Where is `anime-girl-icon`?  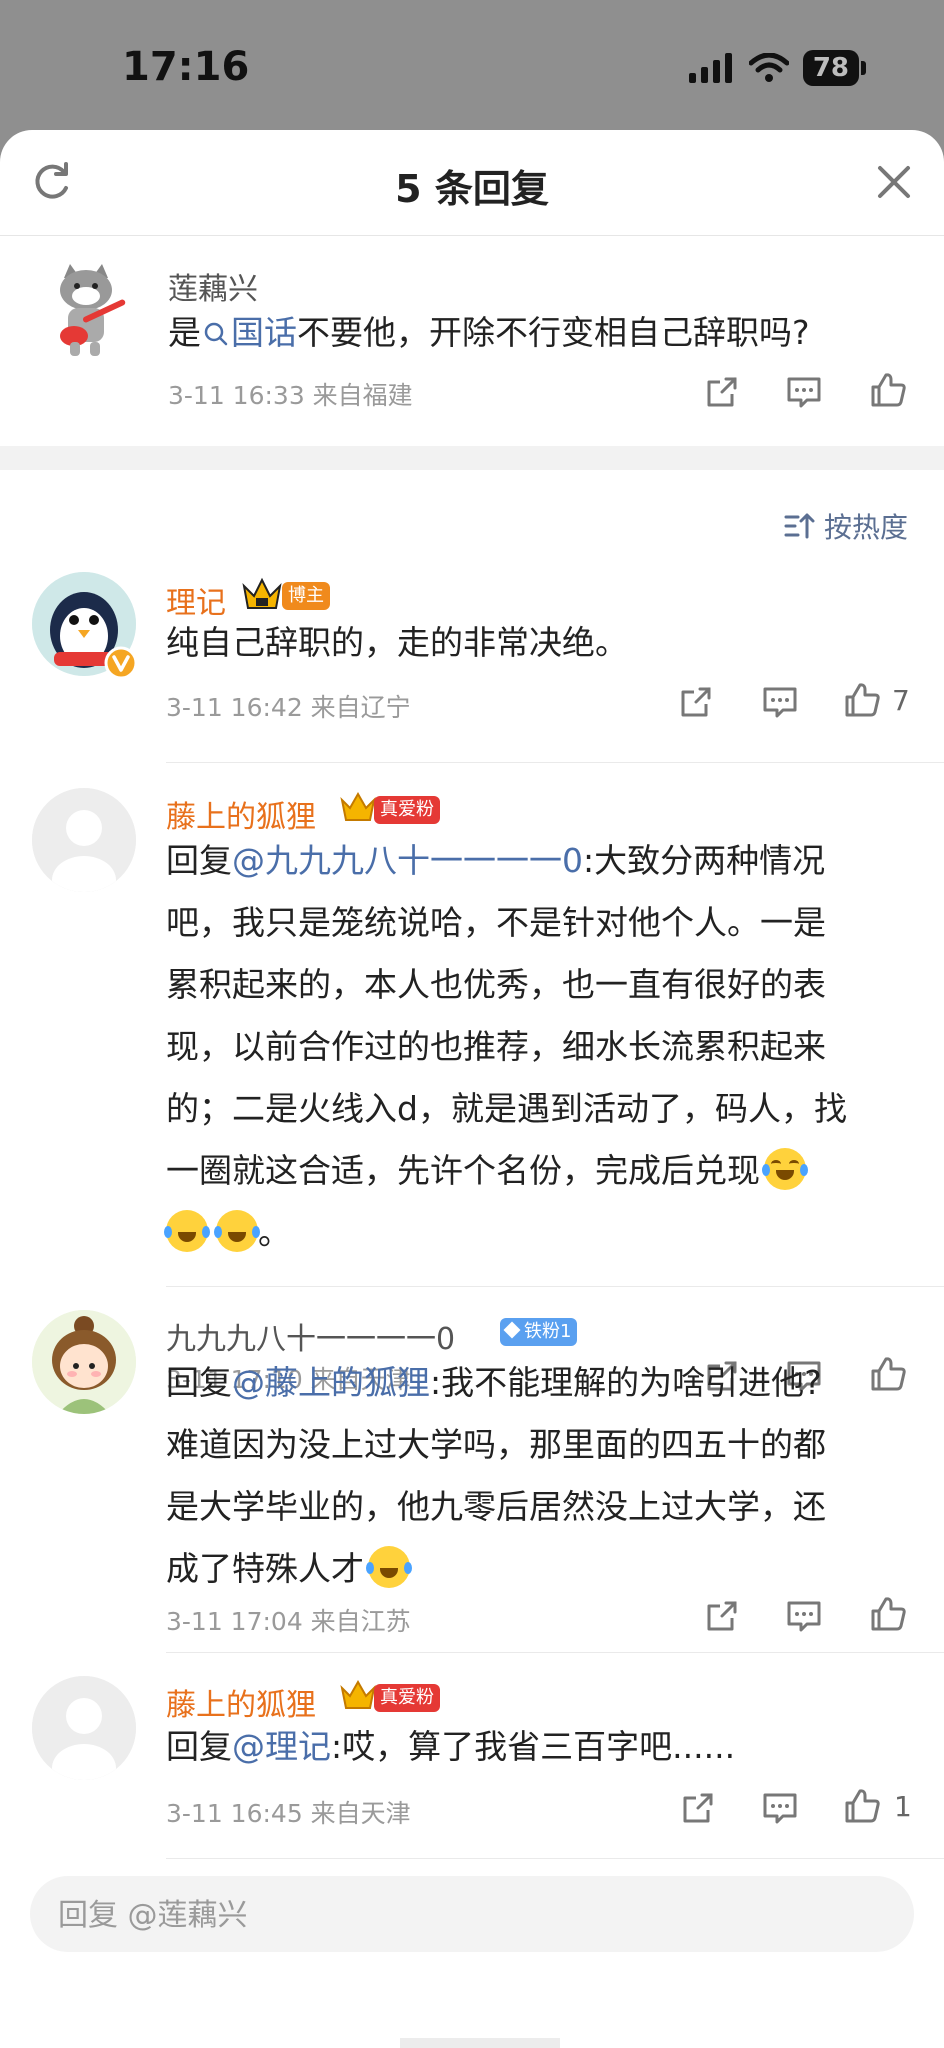
anime-girl-icon is located at coordinates (84, 1362).